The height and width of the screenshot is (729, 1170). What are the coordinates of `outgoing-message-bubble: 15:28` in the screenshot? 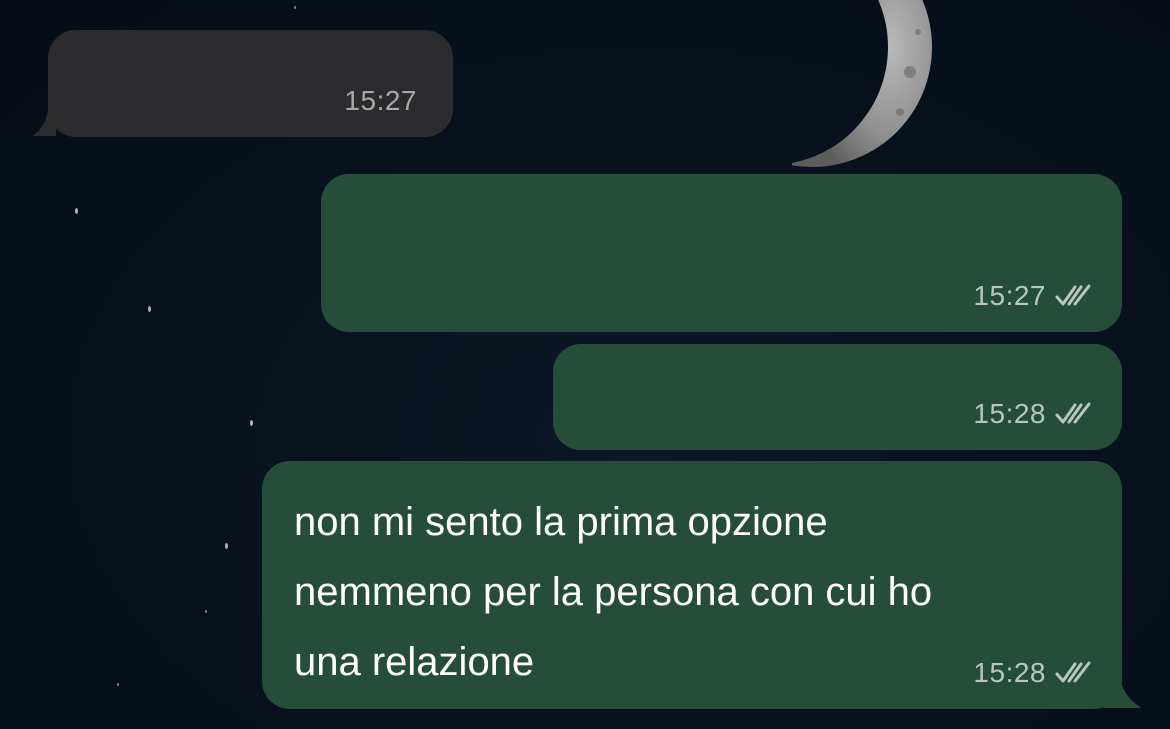 It's located at (837, 397).